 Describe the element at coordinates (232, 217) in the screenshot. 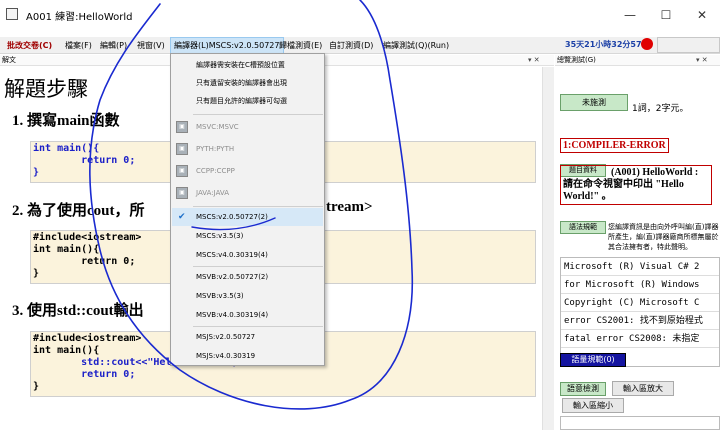

I see `dd-item-label: MSCS:v2.0.50727(2)` at that location.